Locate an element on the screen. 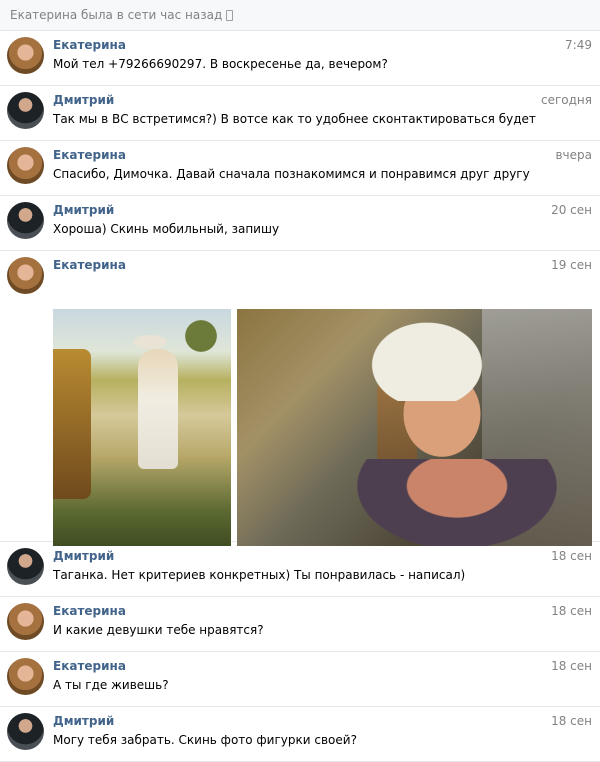 This screenshot has height=762, width=600. photo-attachment is located at coordinates (142, 427).